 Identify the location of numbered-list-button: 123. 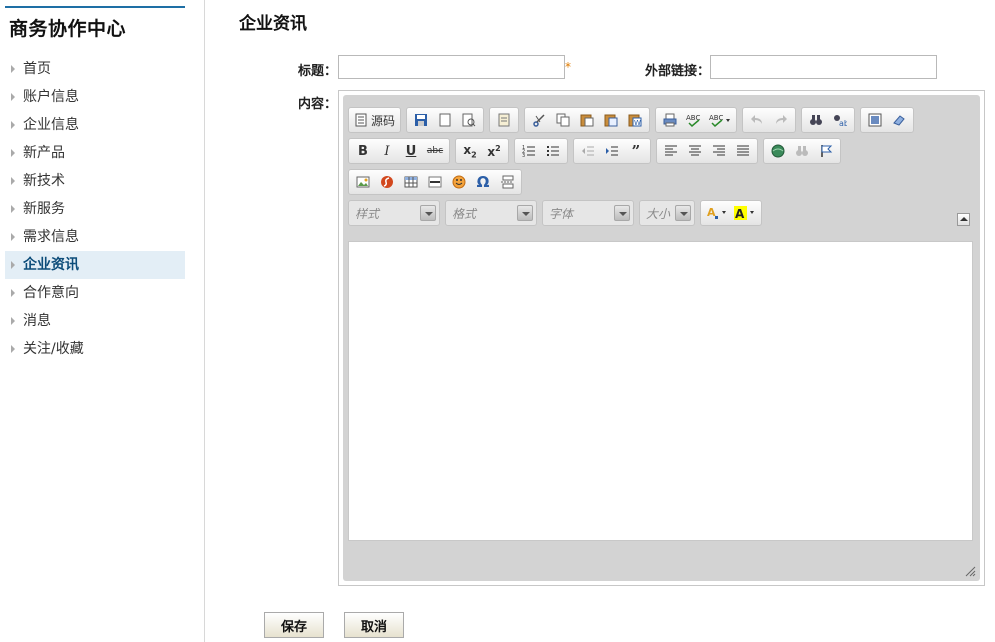
(529, 151).